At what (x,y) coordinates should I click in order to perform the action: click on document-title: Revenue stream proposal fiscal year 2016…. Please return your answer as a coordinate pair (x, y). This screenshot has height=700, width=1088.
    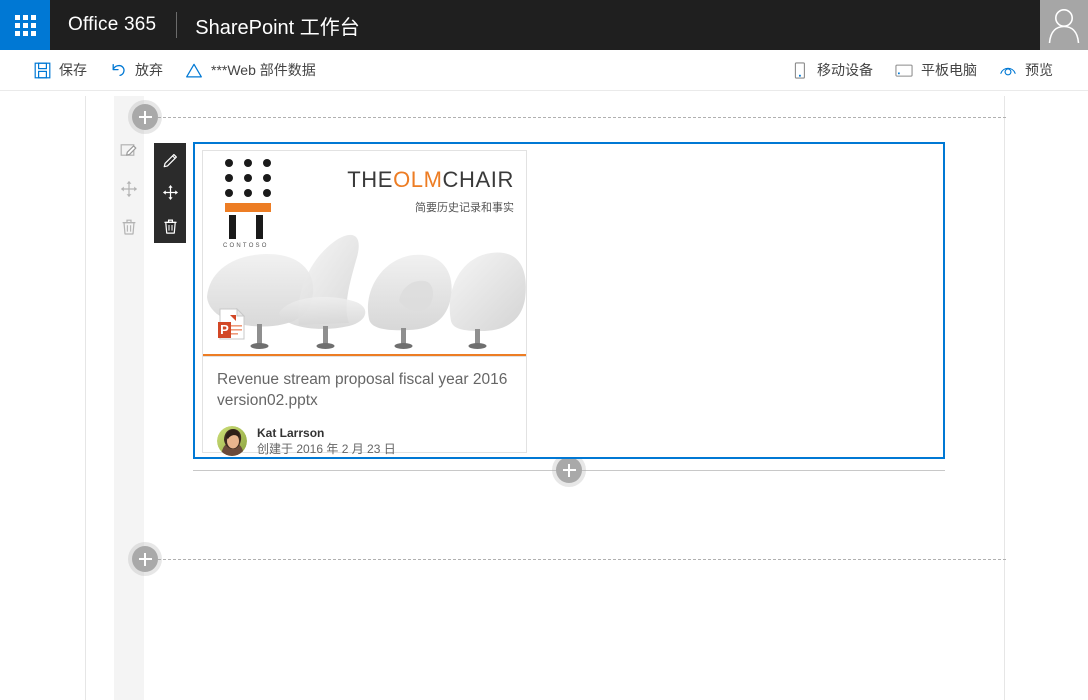
    Looking at the image, I should click on (364, 390).